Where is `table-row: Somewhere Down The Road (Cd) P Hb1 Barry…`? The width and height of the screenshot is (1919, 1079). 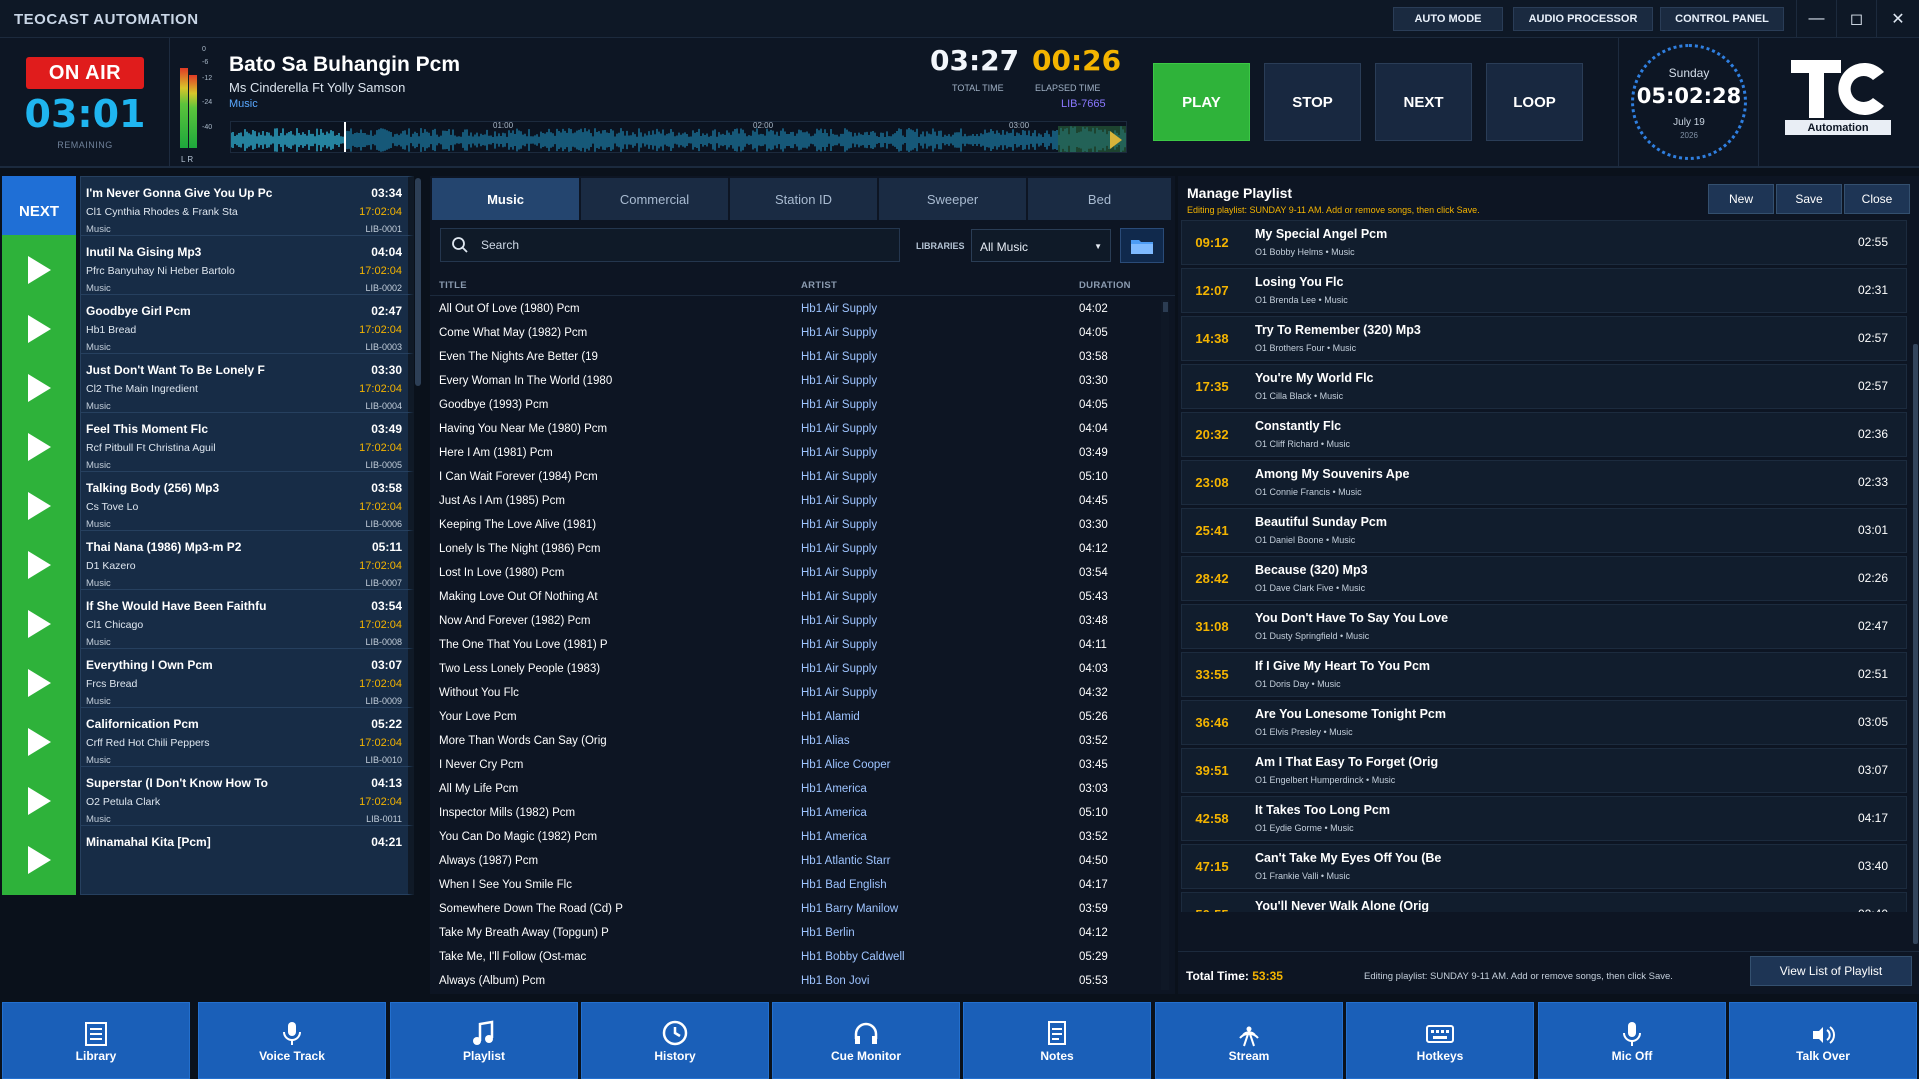 table-row: Somewhere Down The Road (Cd) P Hb1 Barry… is located at coordinates (795, 910).